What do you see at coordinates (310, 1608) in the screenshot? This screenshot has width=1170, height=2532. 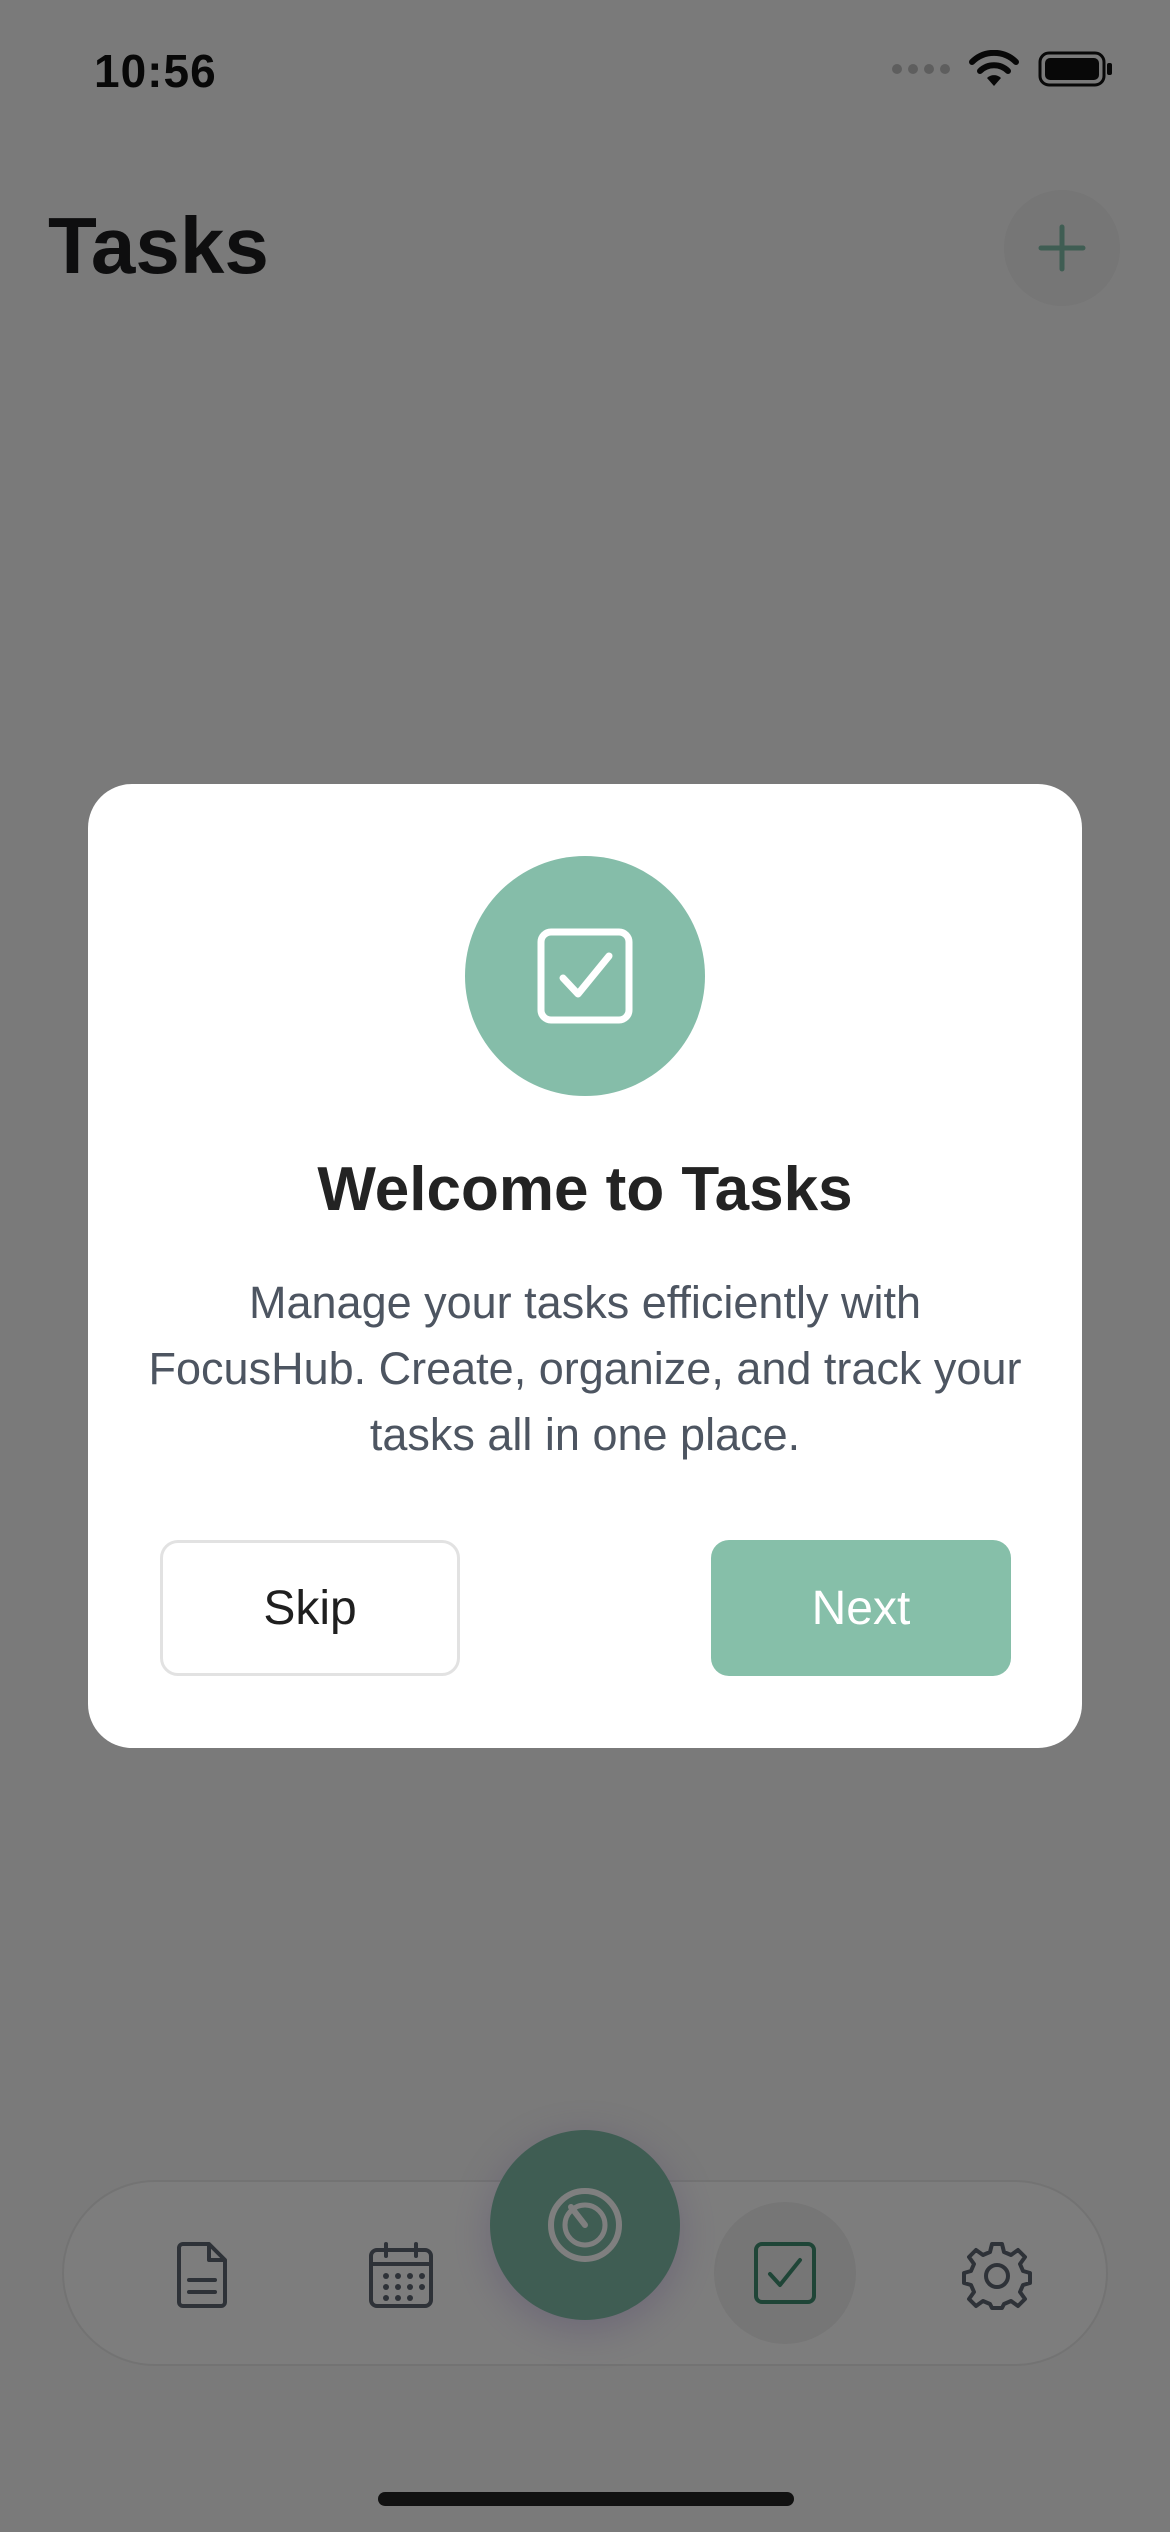 I see `skip-button: Skip` at bounding box center [310, 1608].